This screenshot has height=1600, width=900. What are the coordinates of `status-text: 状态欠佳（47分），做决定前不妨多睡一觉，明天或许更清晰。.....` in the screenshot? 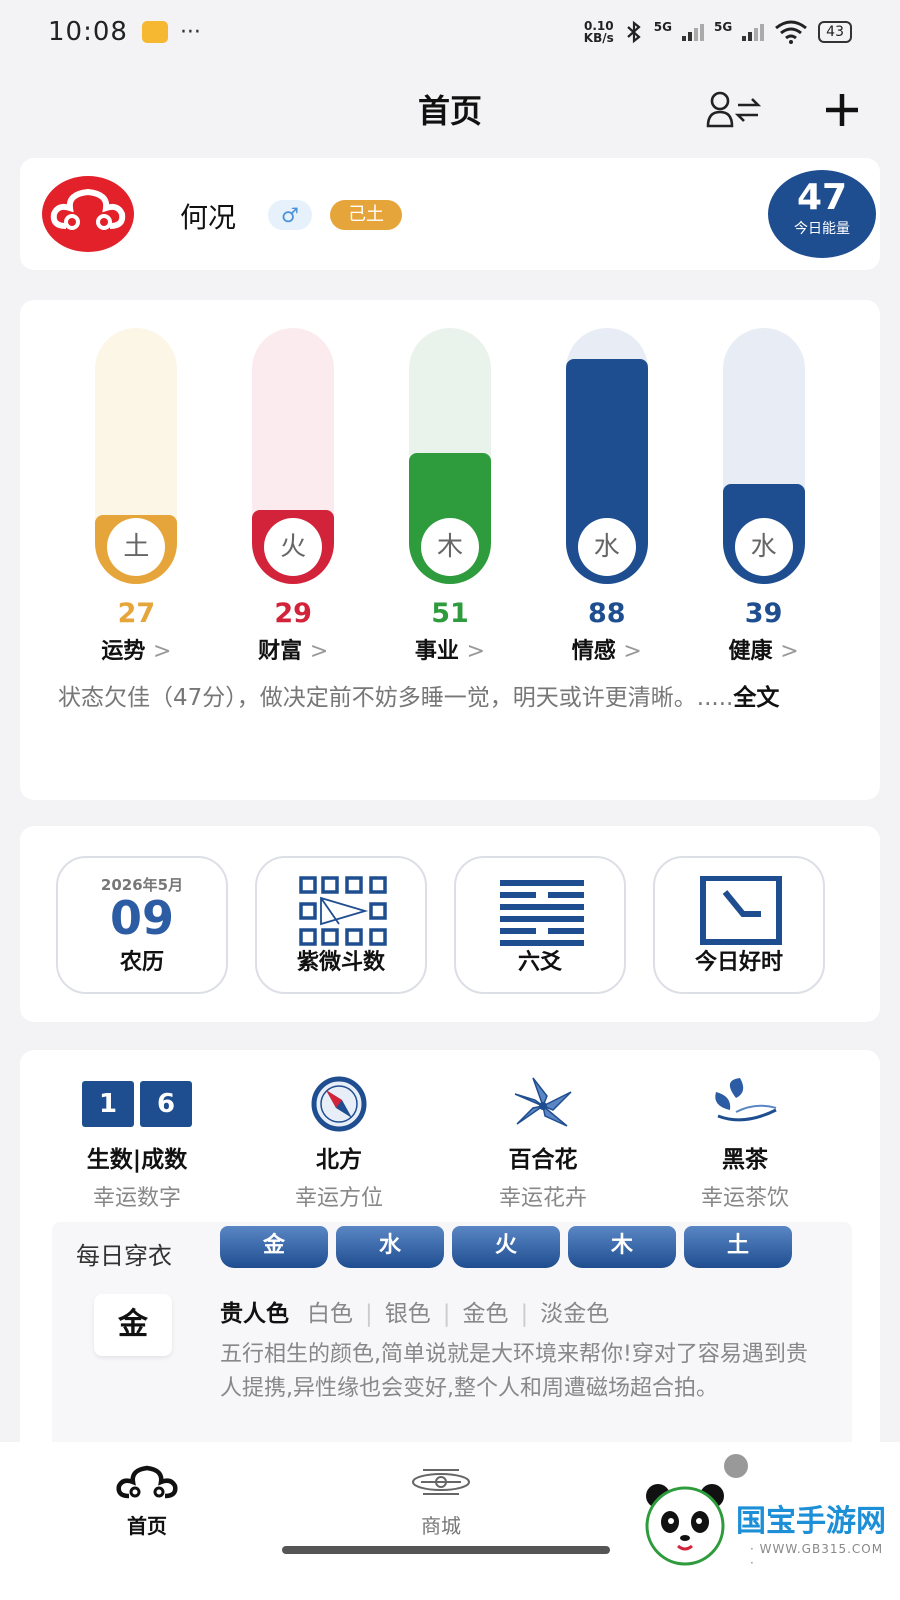 It's located at (396, 698).